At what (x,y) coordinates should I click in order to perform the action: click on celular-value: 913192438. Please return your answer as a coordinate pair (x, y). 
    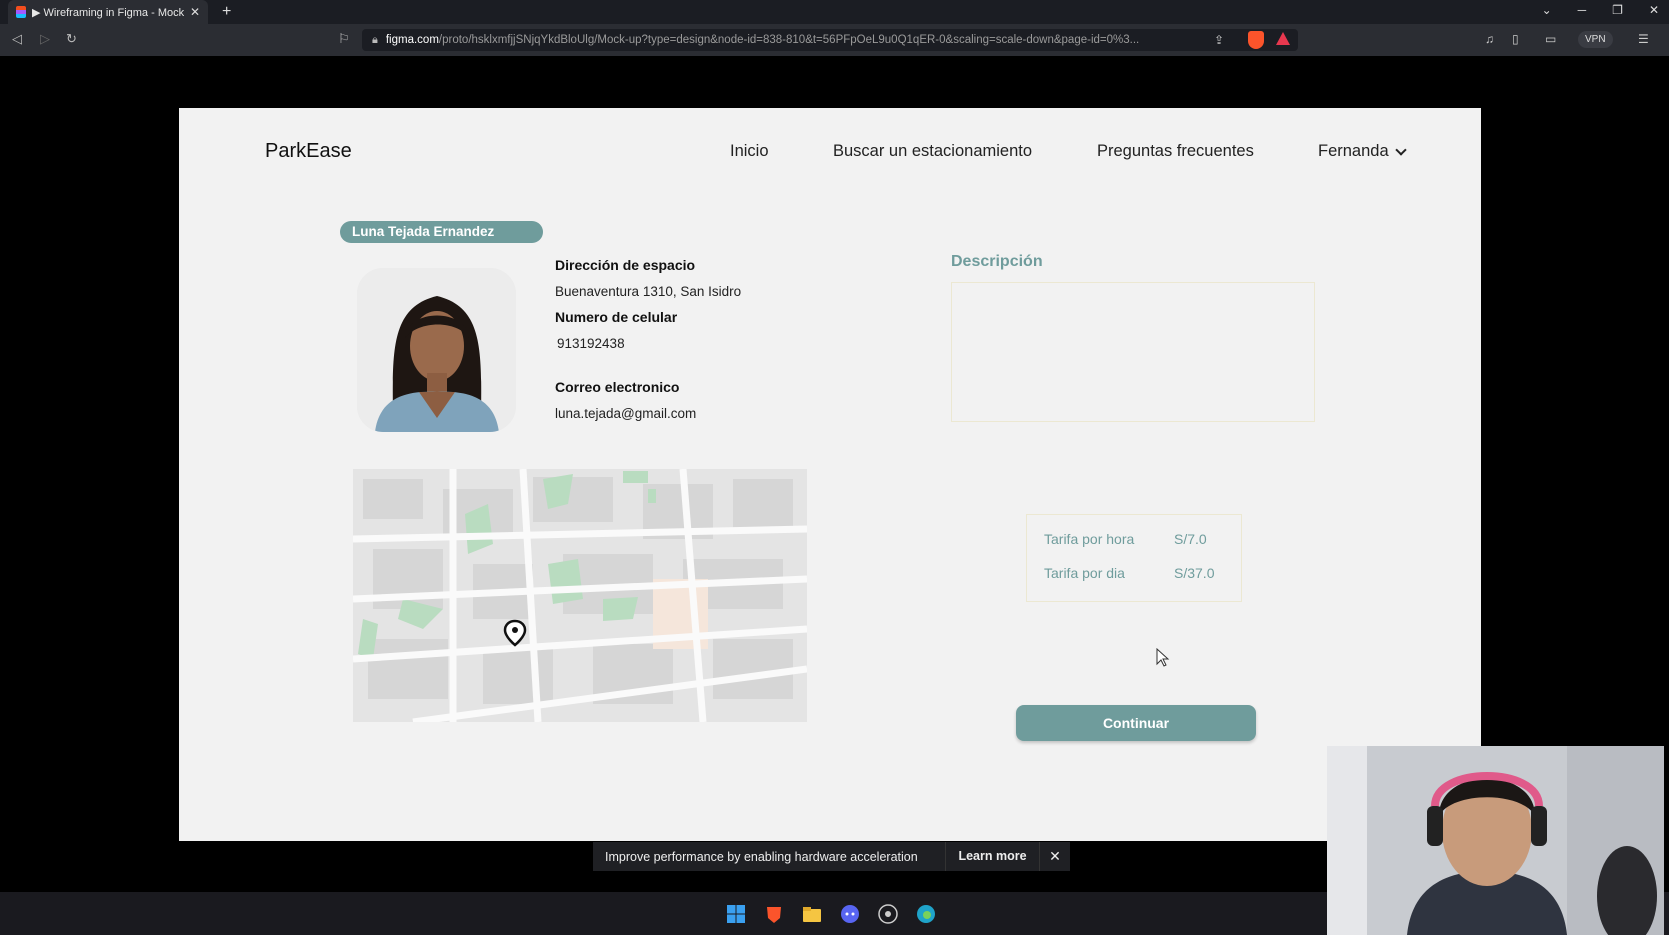
    Looking at the image, I should click on (591, 343).